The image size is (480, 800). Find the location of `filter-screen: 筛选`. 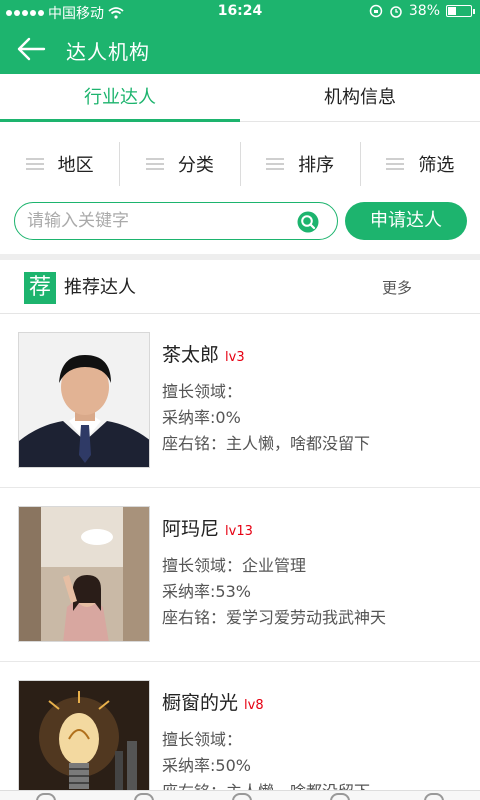

filter-screen: 筛选 is located at coordinates (420, 164).